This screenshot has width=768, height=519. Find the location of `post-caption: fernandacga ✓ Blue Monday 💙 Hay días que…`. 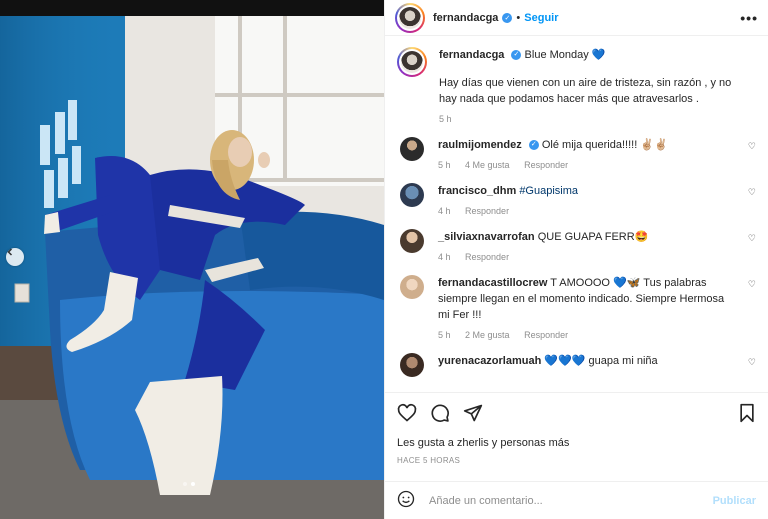

post-caption: fernandacga ✓ Blue Monday 💙 Hay días que… is located at coordinates (576, 87).